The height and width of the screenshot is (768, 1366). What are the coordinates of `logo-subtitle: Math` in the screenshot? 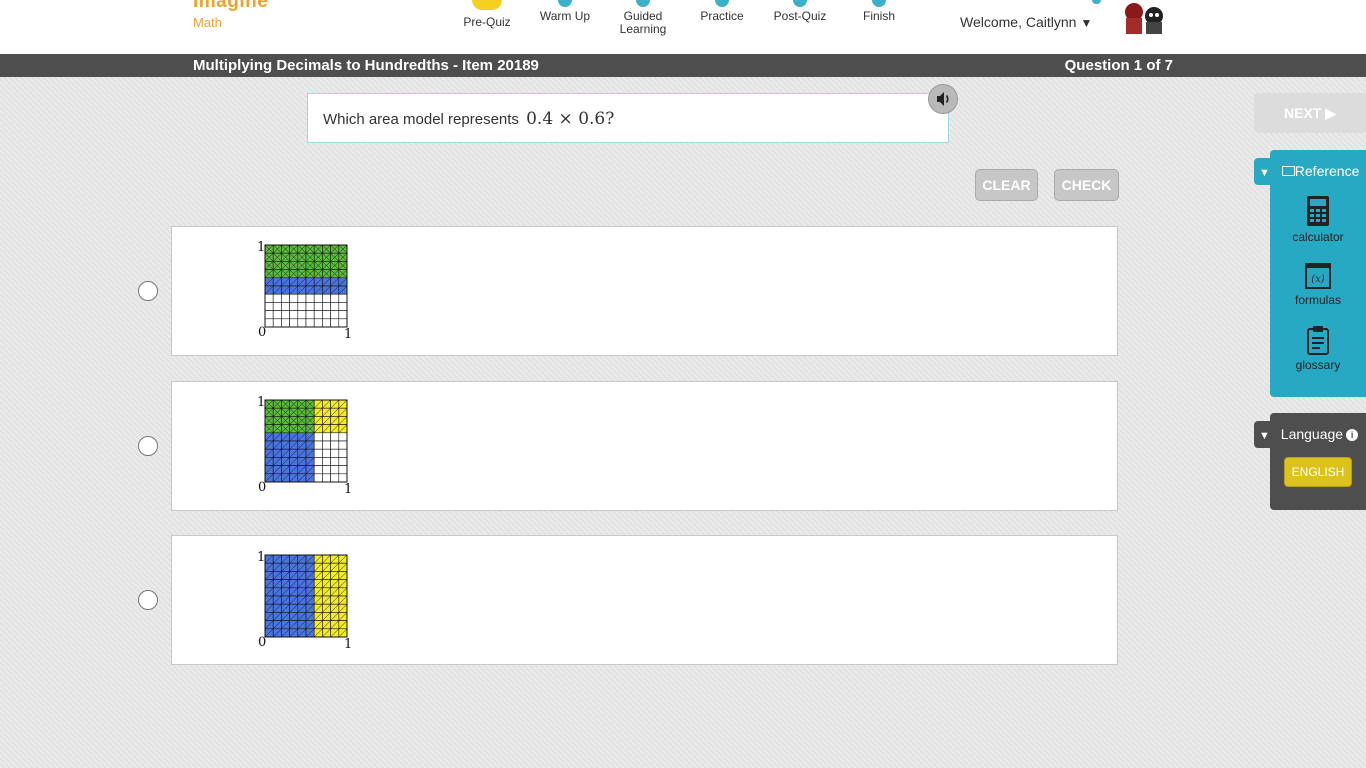 It's located at (207, 22).